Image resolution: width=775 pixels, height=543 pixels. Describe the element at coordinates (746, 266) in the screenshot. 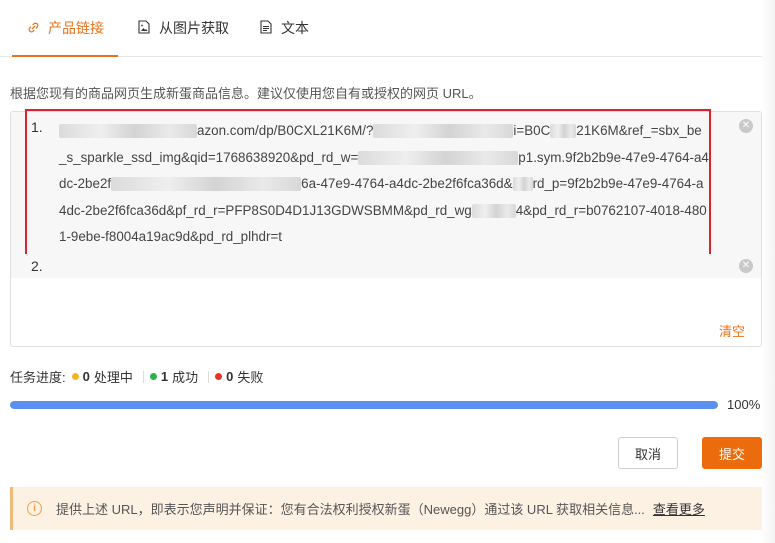

I see `remove-row-2-icon: ✕` at that location.